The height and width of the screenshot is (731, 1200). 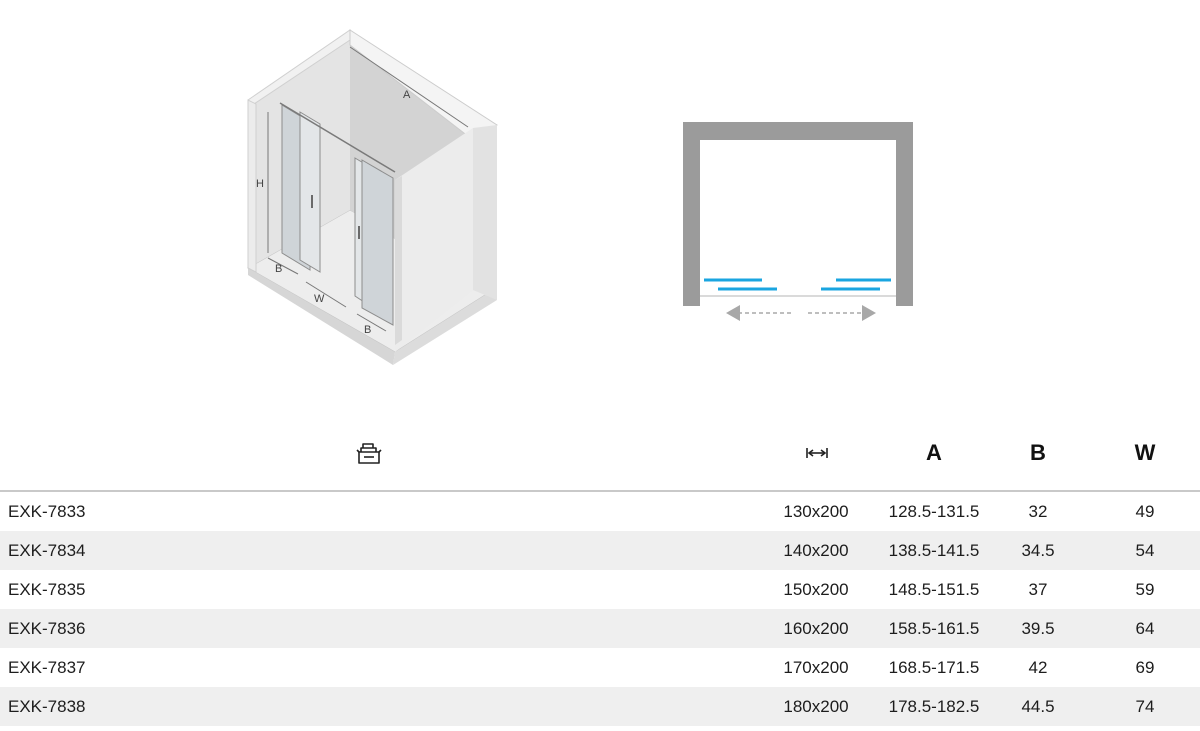 What do you see at coordinates (869, 313) in the screenshot?
I see `slide-right-arrow-icon` at bounding box center [869, 313].